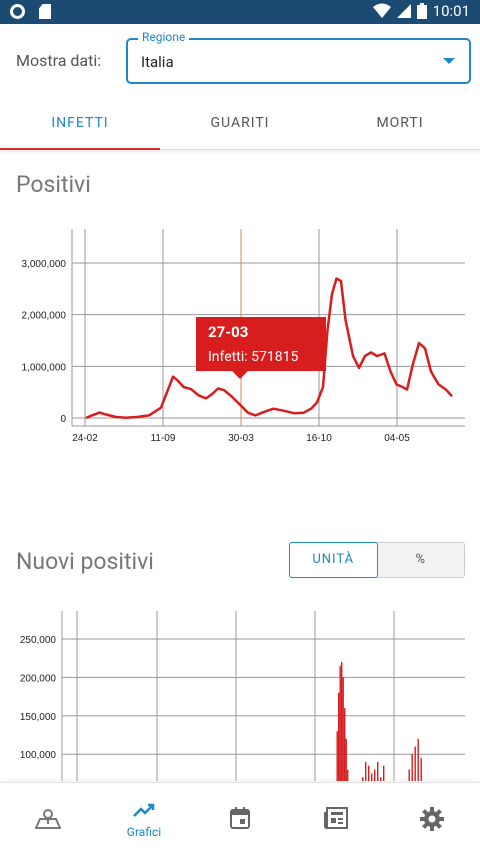 The width and height of the screenshot is (480, 854). I want to click on x-tick-label: 11-09, so click(163, 438).